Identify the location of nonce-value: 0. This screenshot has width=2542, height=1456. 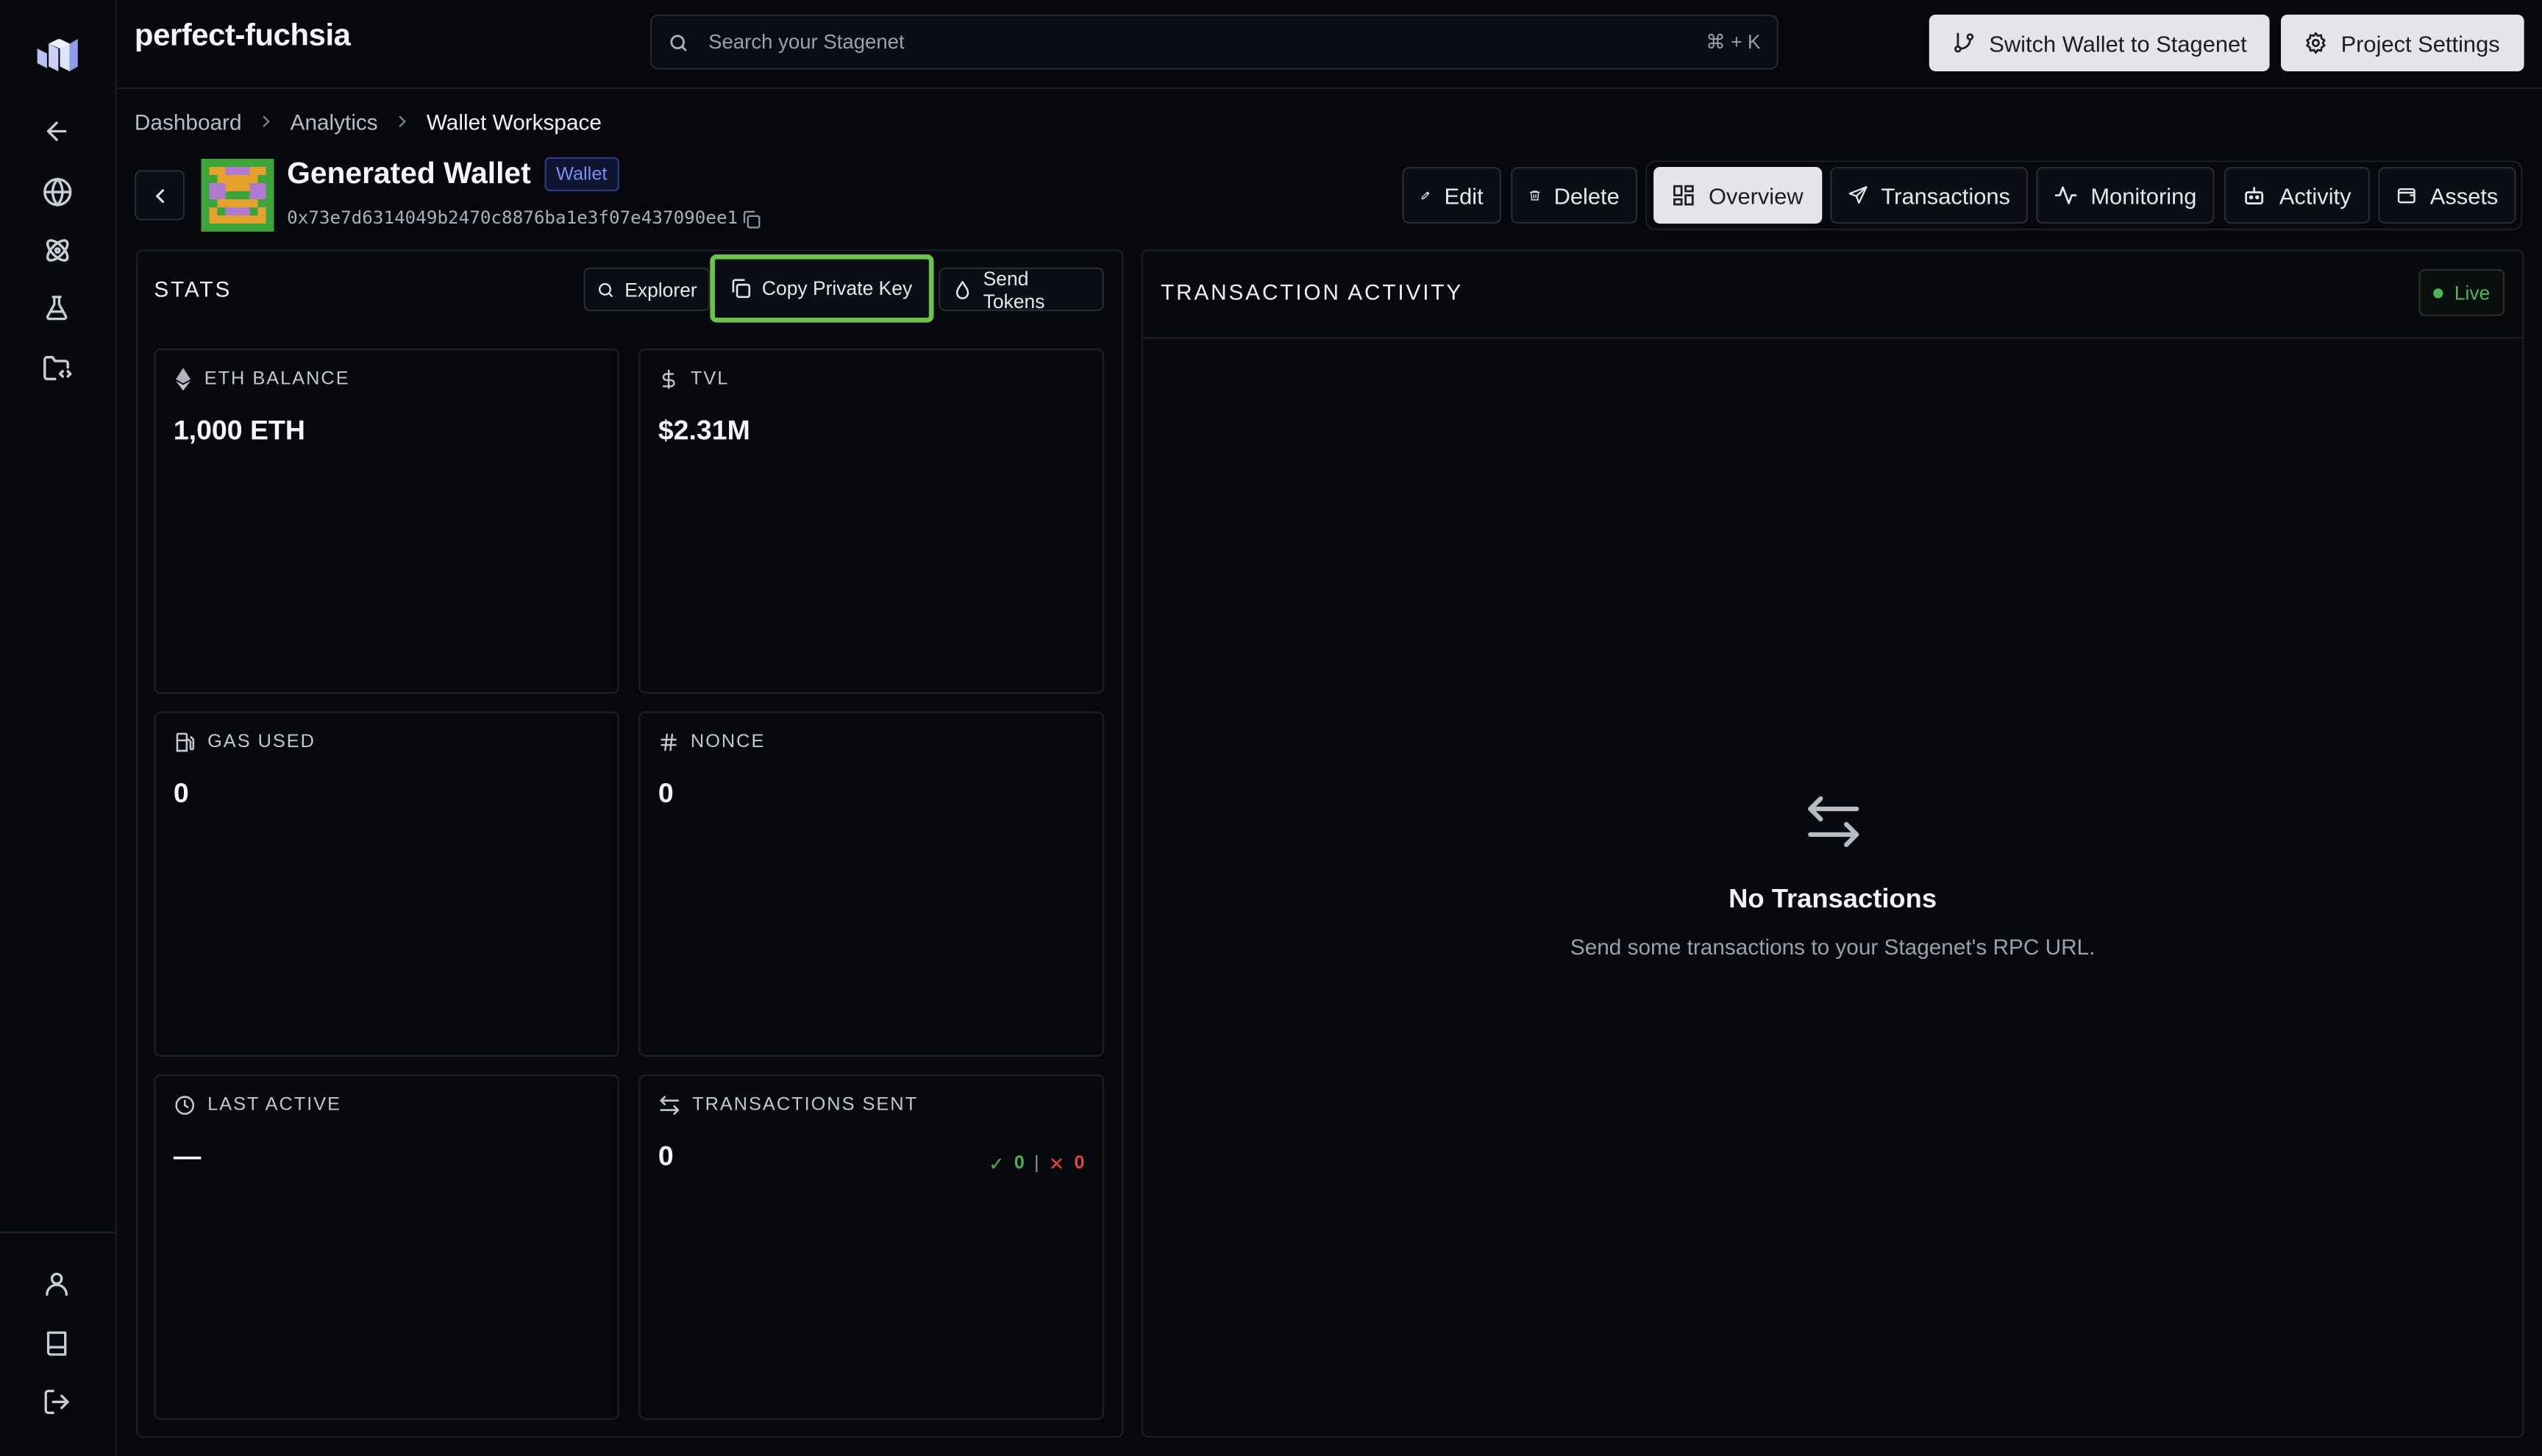
(666, 793).